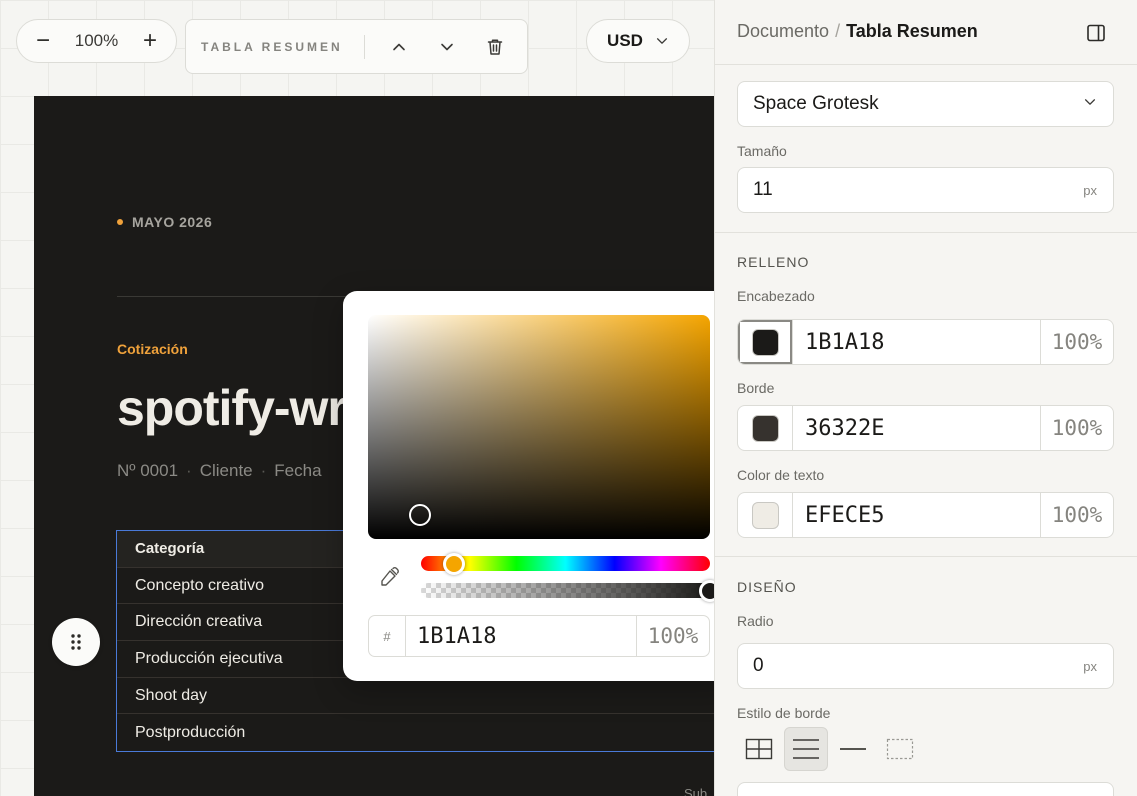 The image size is (1137, 796). What do you see at coordinates (364, 46) in the screenshot?
I see `toolbar-divider` at bounding box center [364, 46].